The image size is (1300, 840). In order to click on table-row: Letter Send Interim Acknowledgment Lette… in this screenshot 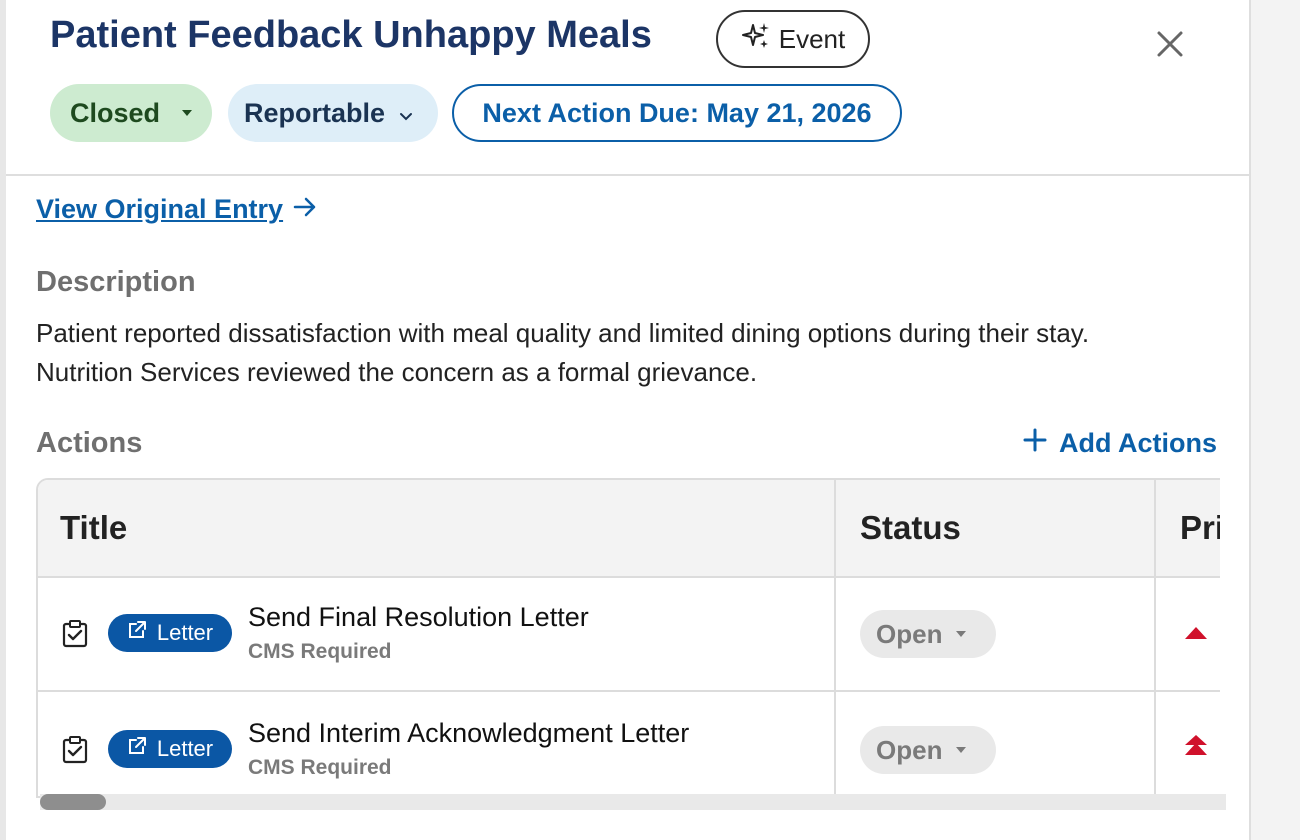, I will do `click(629, 745)`.